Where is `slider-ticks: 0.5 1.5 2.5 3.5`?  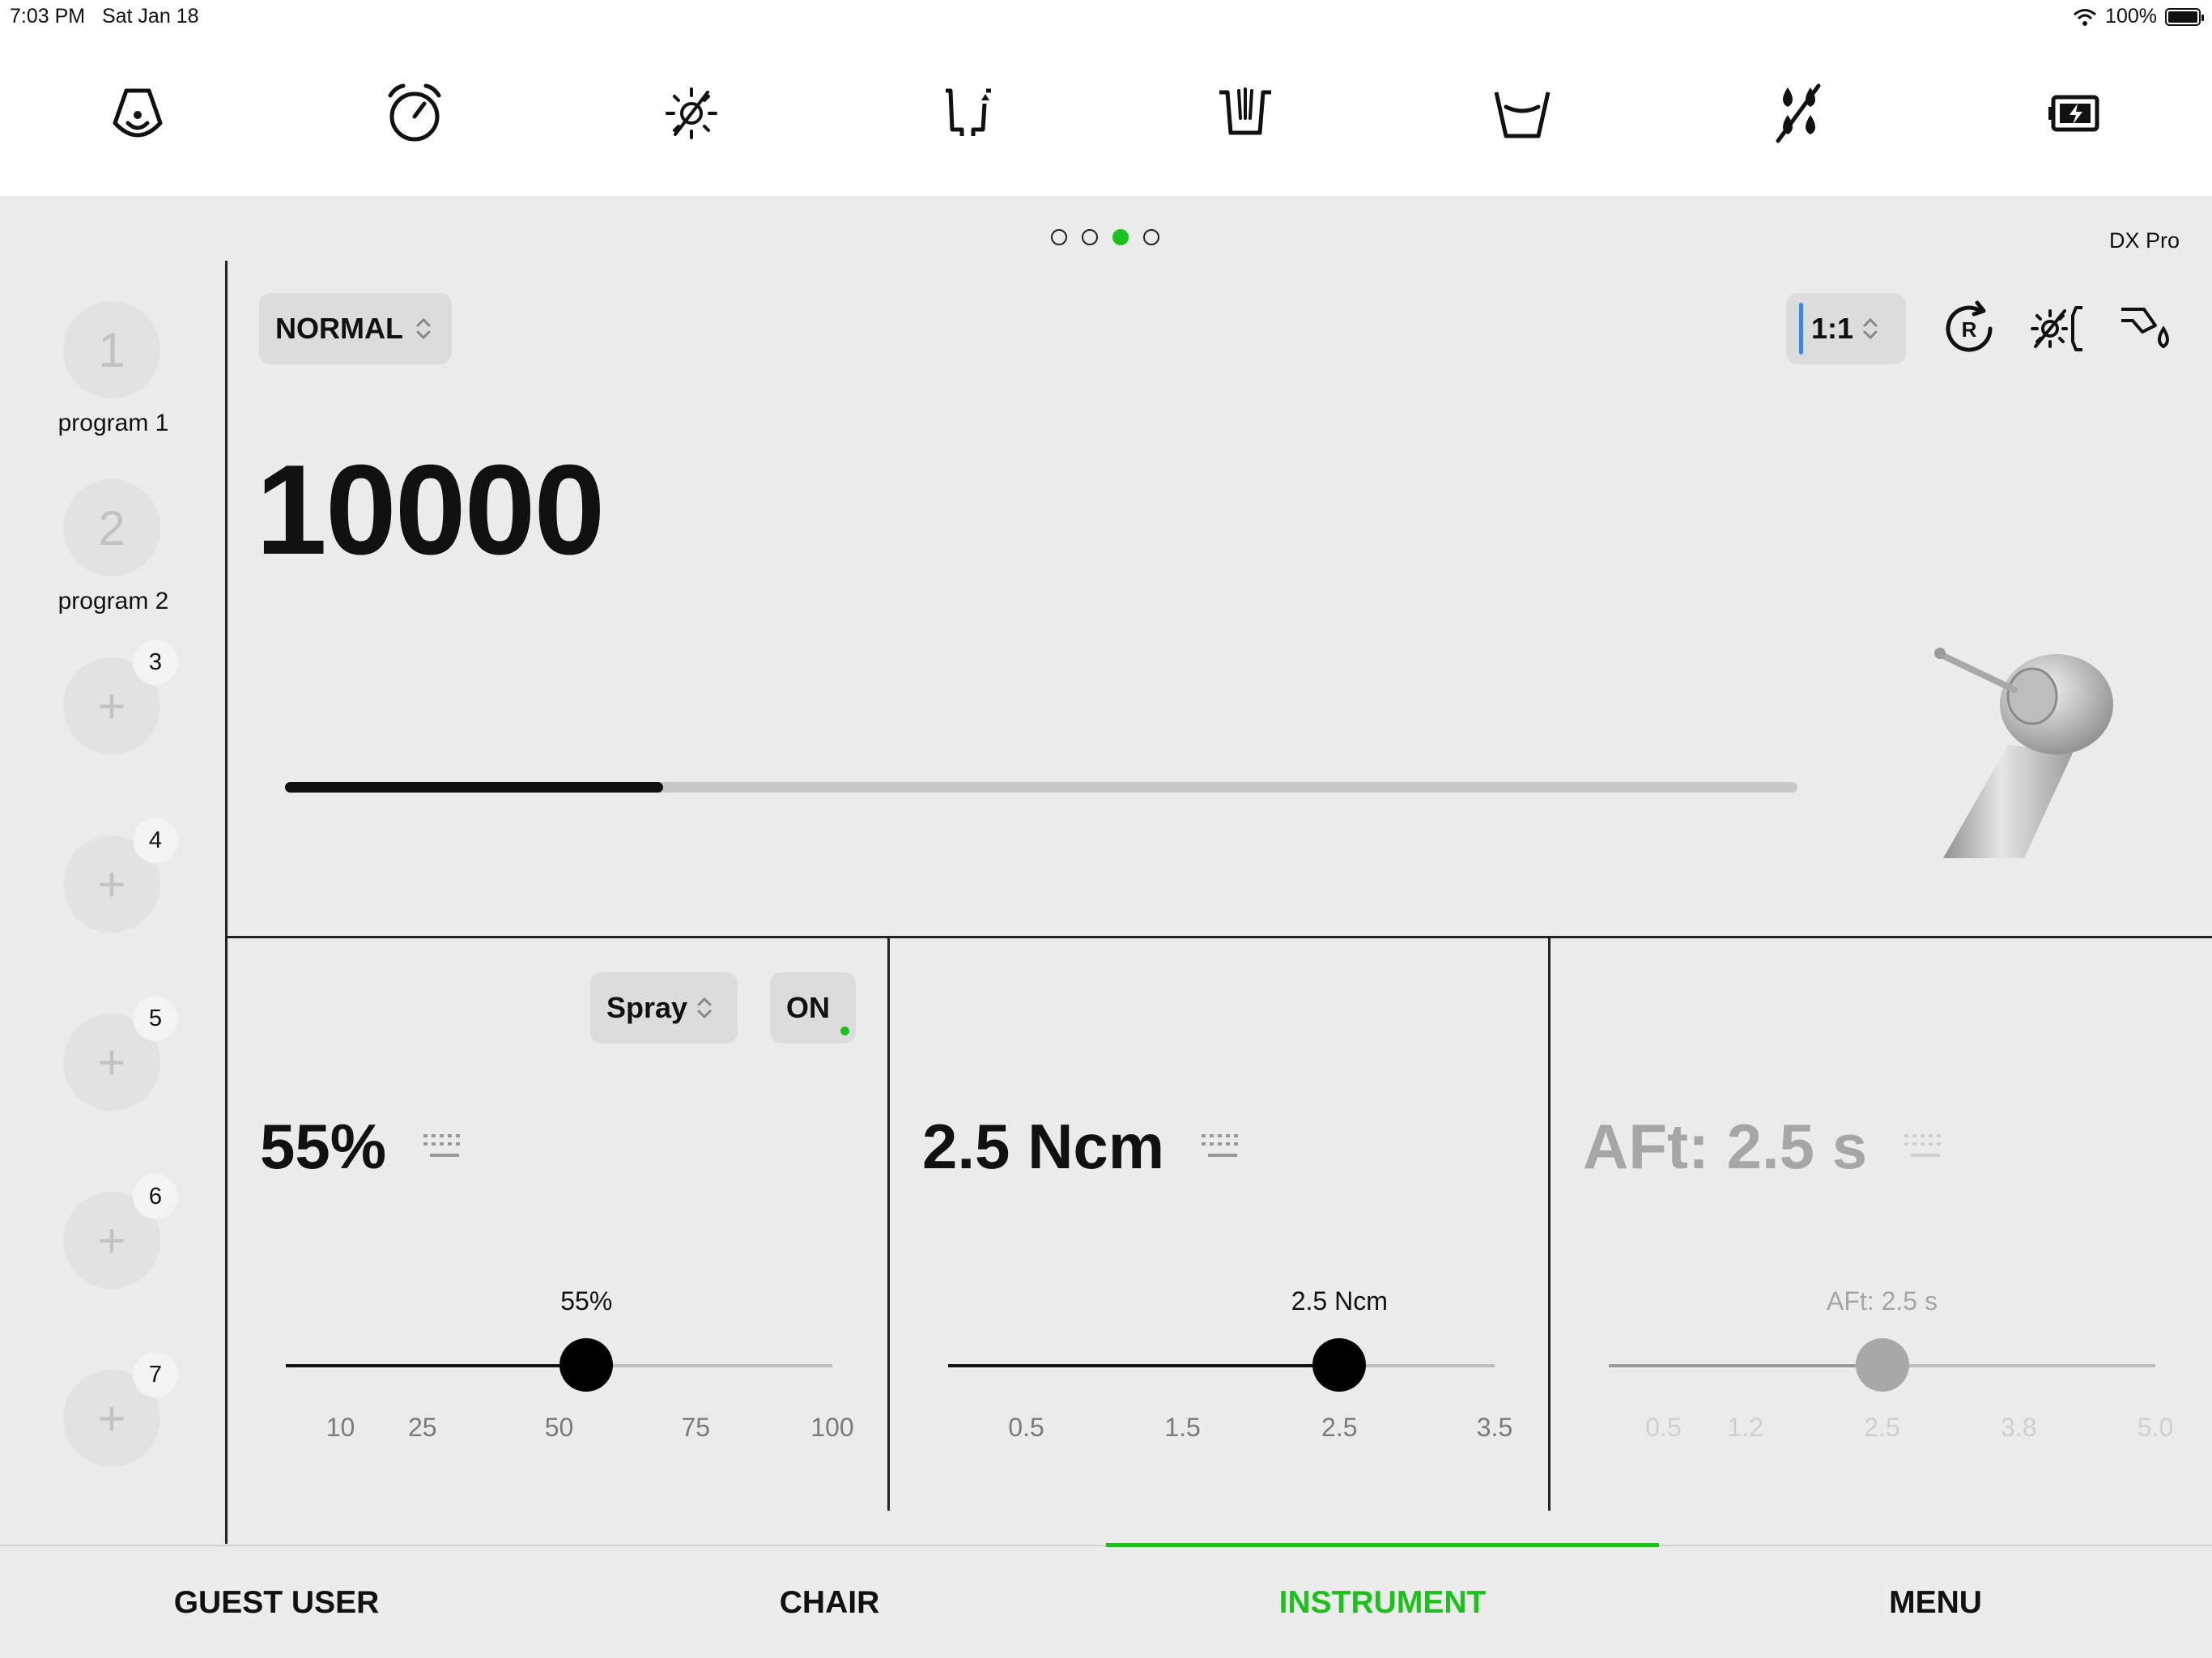 slider-ticks: 0.5 1.5 2.5 3.5 is located at coordinates (1230, 1429).